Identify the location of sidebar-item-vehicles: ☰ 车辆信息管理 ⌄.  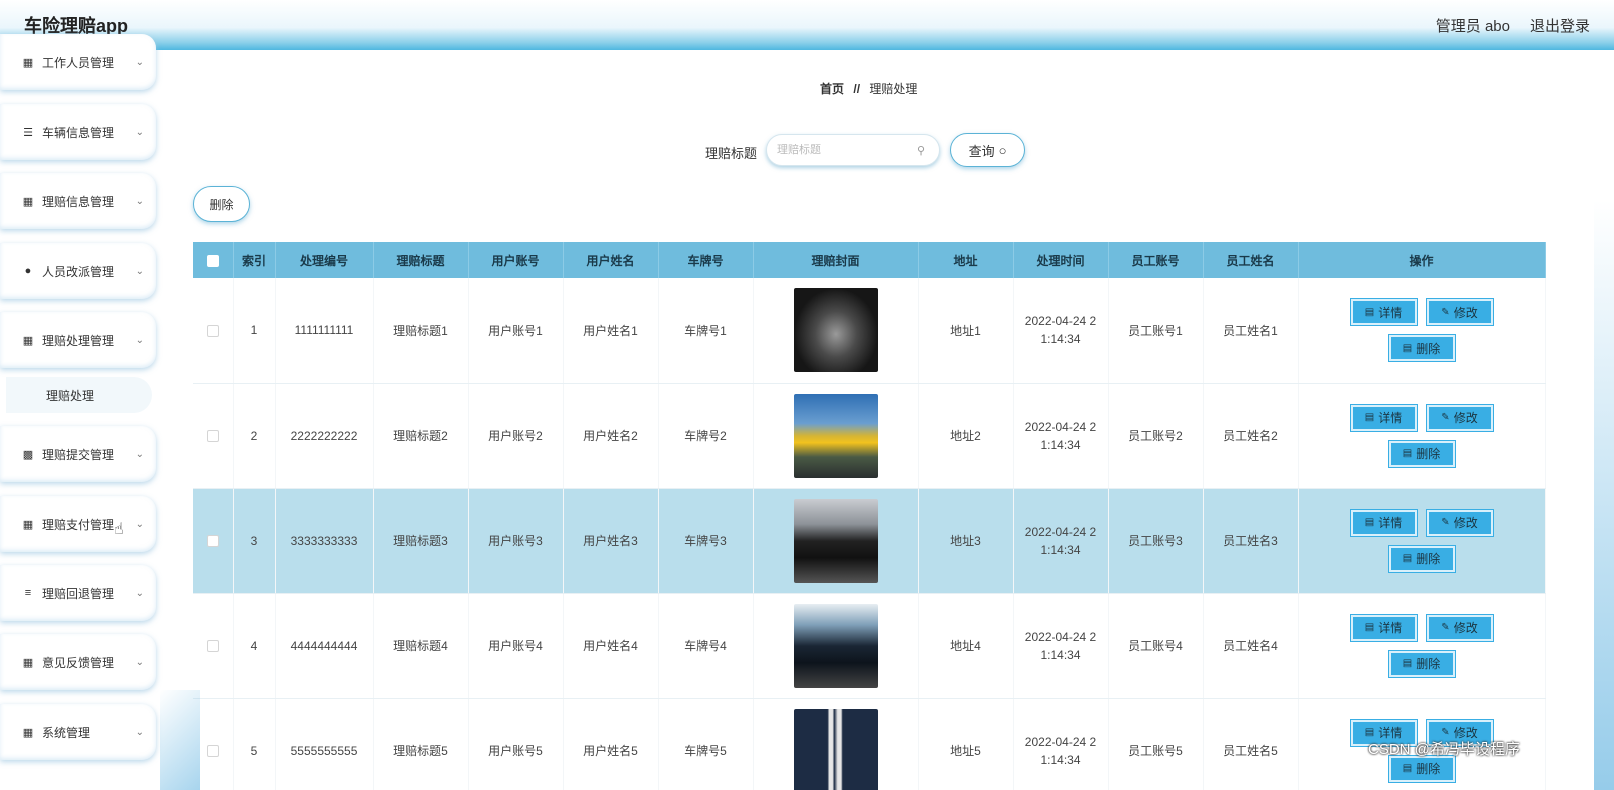
(78, 132).